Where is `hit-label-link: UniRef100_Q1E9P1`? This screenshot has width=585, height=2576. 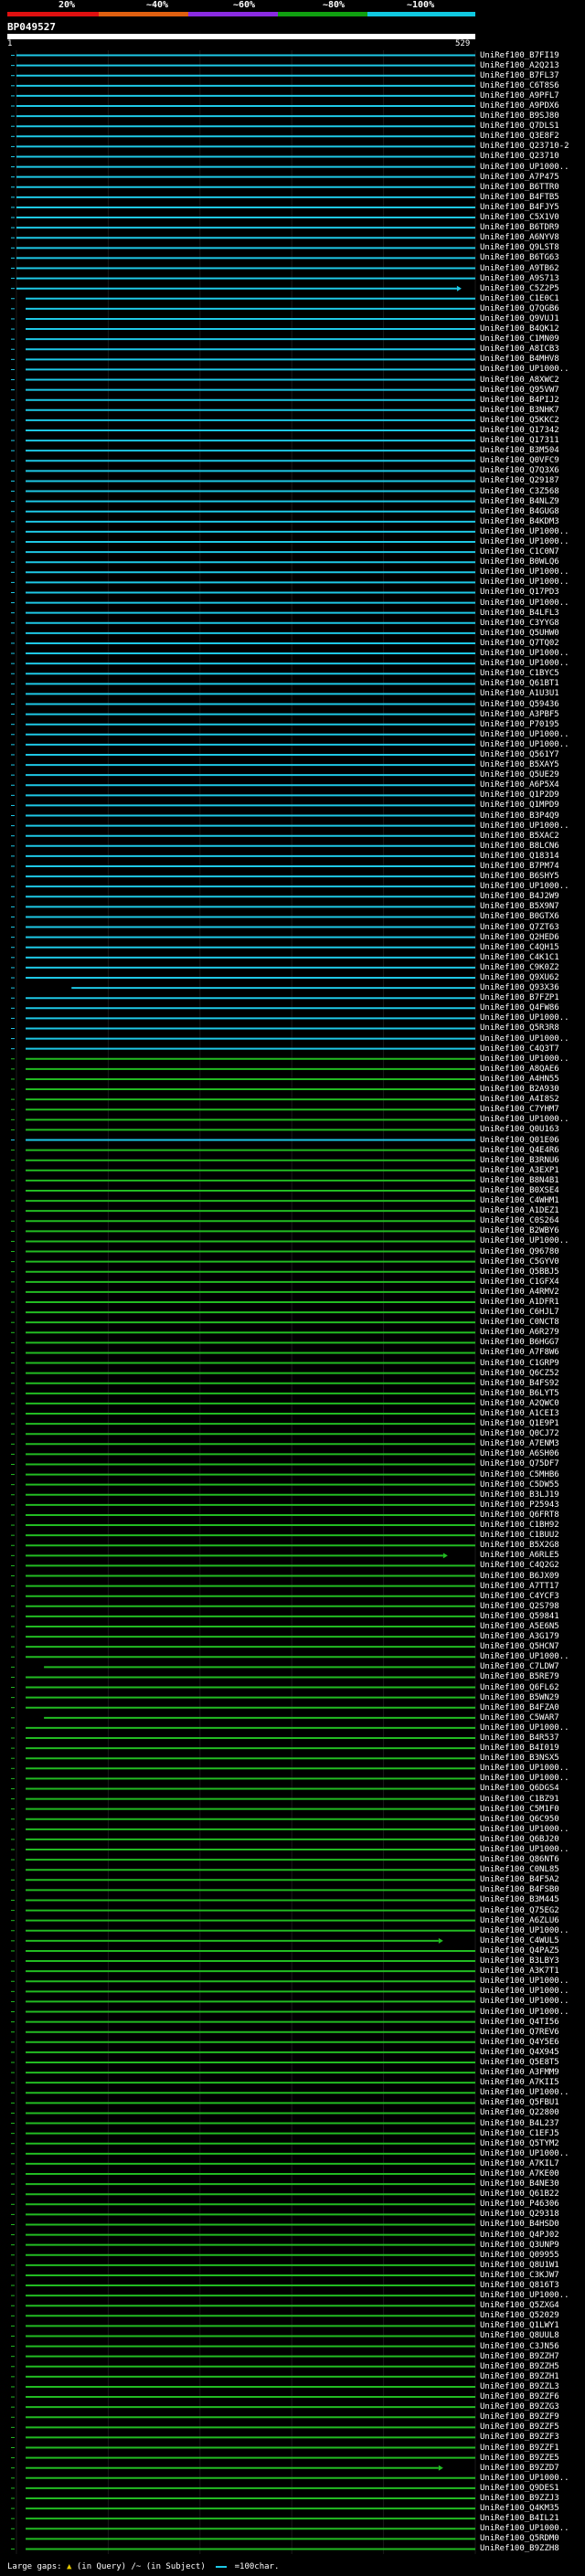 hit-label-link: UniRef100_Q1E9P1 is located at coordinates (519, 1423).